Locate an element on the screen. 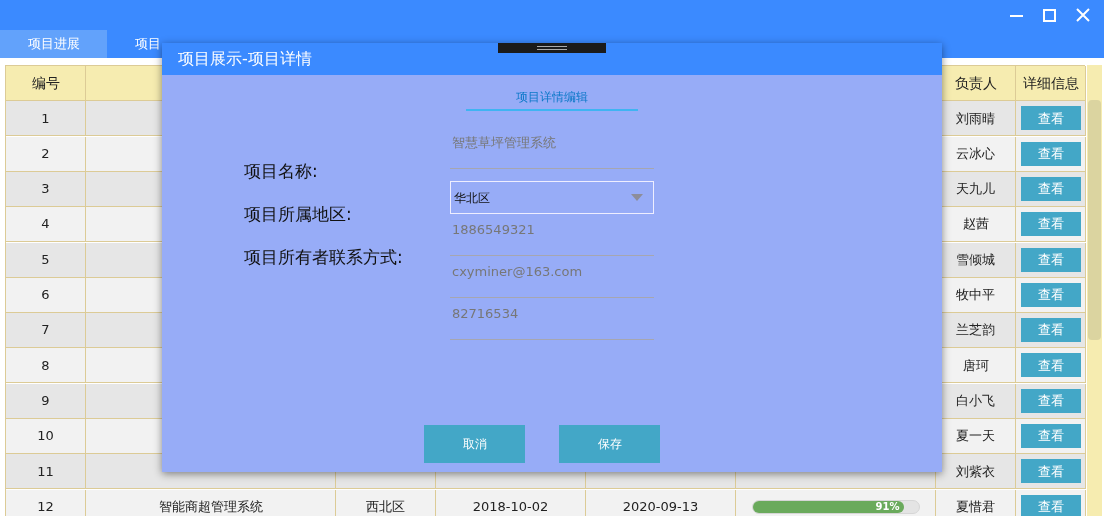  owner-name: 天九儿 is located at coordinates (975, 189).